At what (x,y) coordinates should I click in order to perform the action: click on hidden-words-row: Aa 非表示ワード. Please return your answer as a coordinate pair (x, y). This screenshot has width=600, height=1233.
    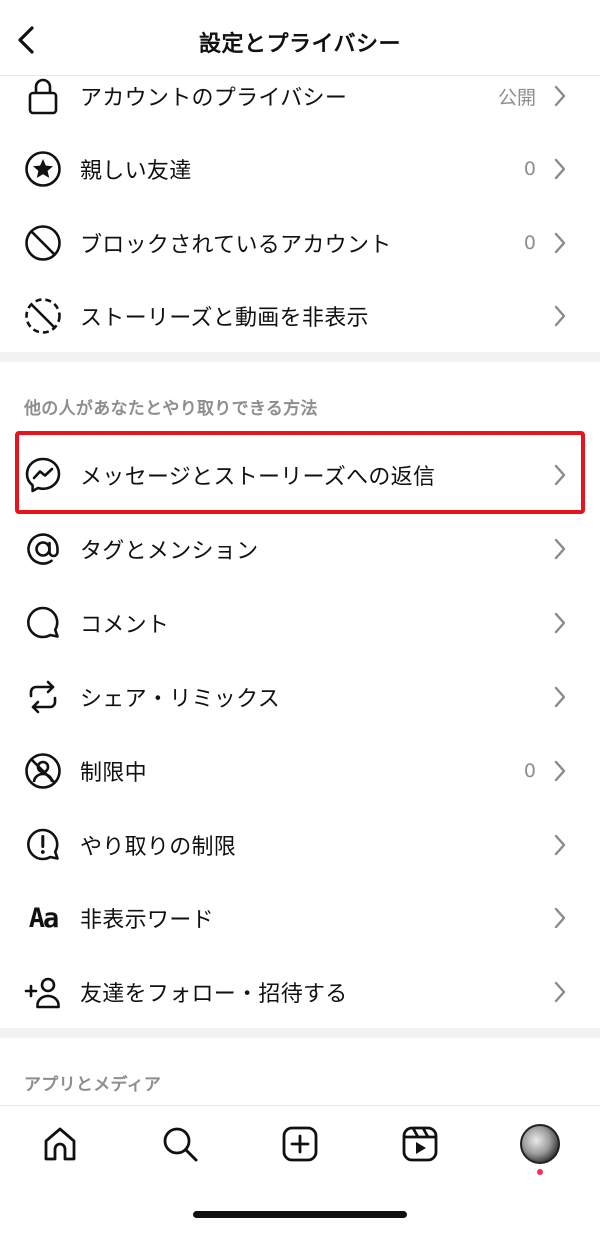
    Looking at the image, I should click on (300, 918).